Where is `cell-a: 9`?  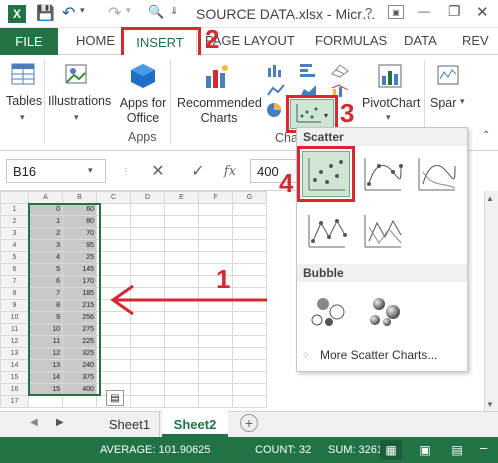 cell-a: 9 is located at coordinates (45, 317).